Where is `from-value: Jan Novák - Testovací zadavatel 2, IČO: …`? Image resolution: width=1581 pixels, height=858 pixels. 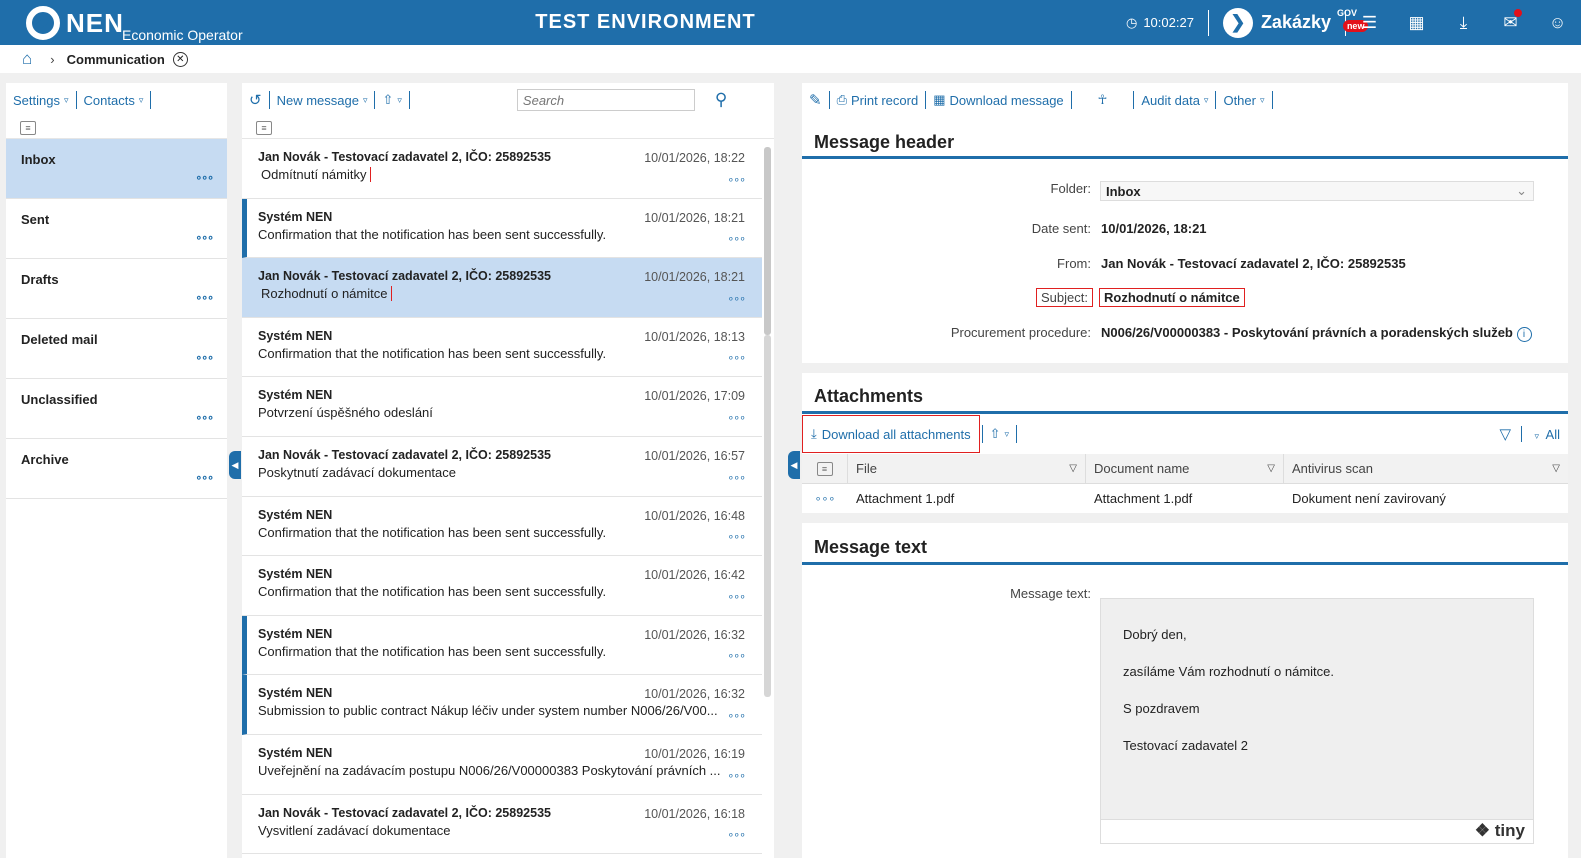
from-value: Jan Novák - Testovací zadavatel 2, IČO: … is located at coordinates (1253, 263).